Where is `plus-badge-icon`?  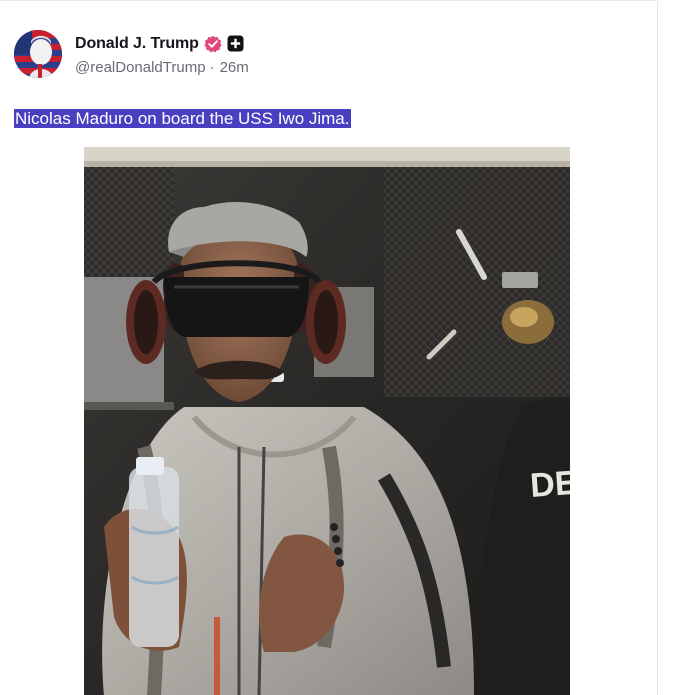 plus-badge-icon is located at coordinates (235, 43).